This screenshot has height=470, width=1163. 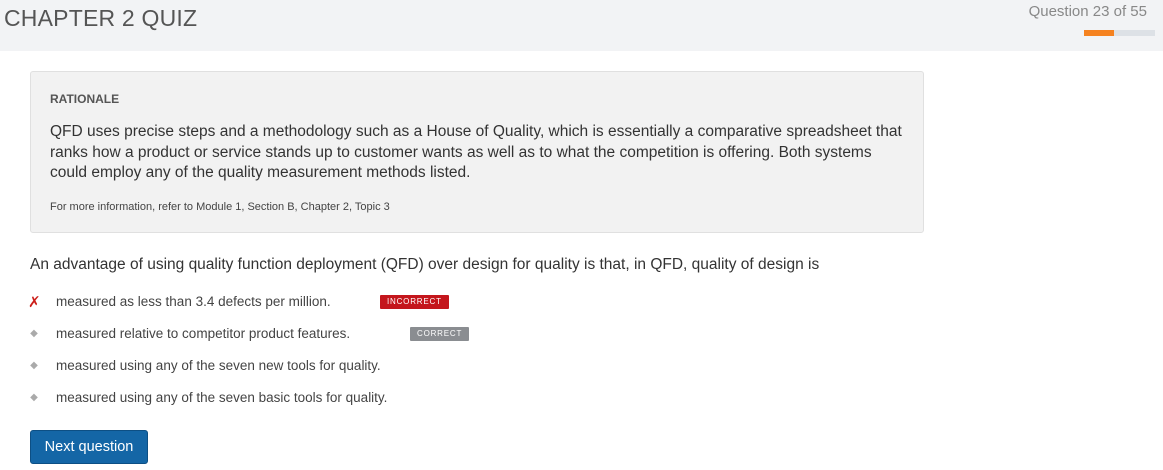 What do you see at coordinates (34, 302) in the screenshot?
I see `incorrect-x-icon: ✗` at bounding box center [34, 302].